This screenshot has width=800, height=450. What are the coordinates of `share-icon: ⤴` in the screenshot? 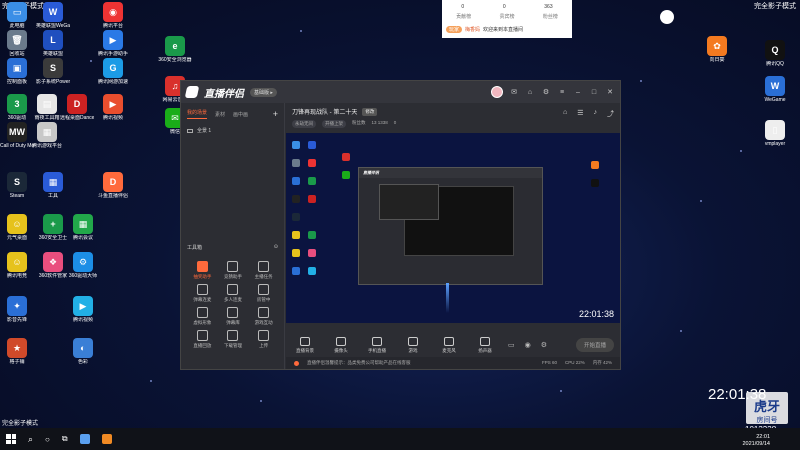 It's located at (610, 114).